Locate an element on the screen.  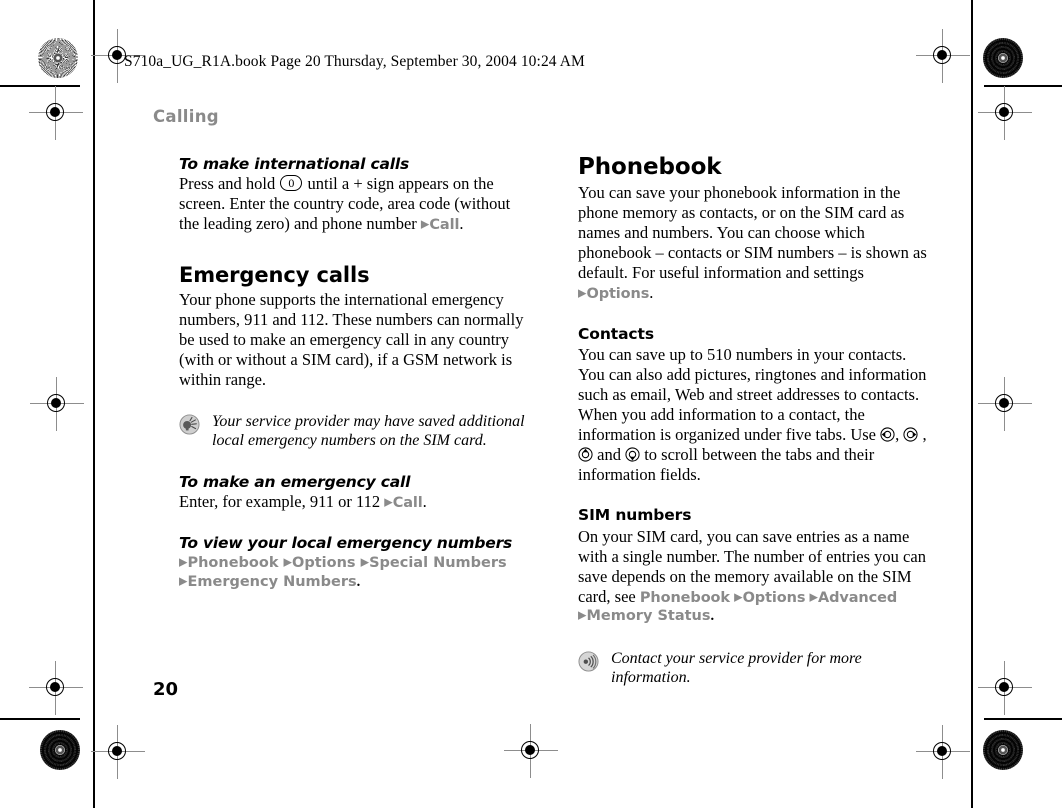
page-number: 20 is located at coordinates (166, 689).